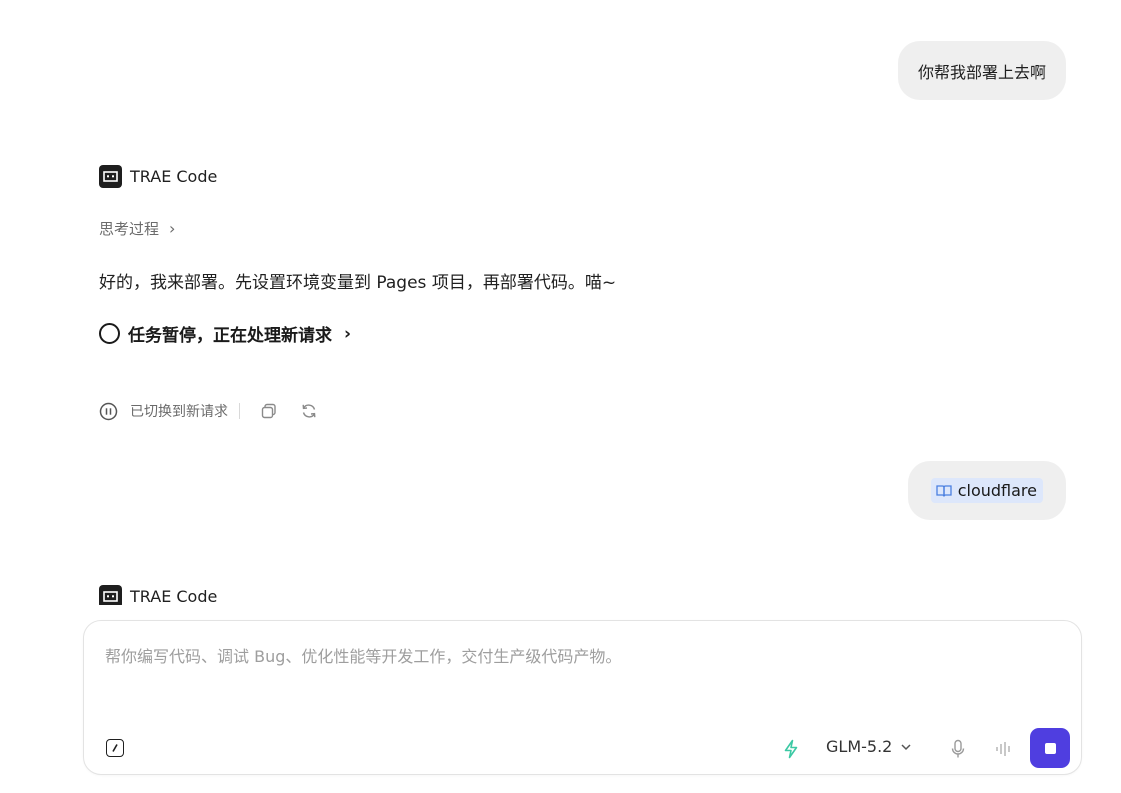  I want to click on stop-button, so click(1050, 748).